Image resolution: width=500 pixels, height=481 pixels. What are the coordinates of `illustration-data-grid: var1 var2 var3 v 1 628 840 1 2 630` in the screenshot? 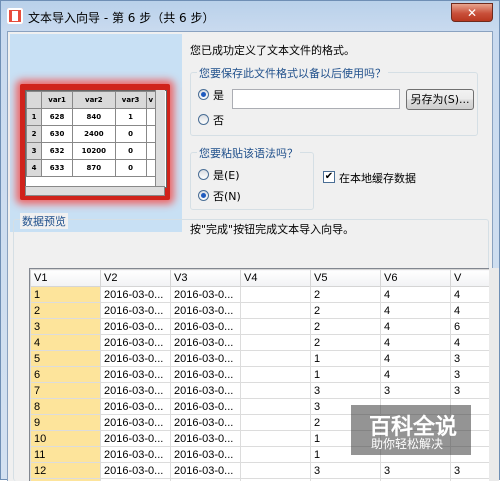 It's located at (96, 139).